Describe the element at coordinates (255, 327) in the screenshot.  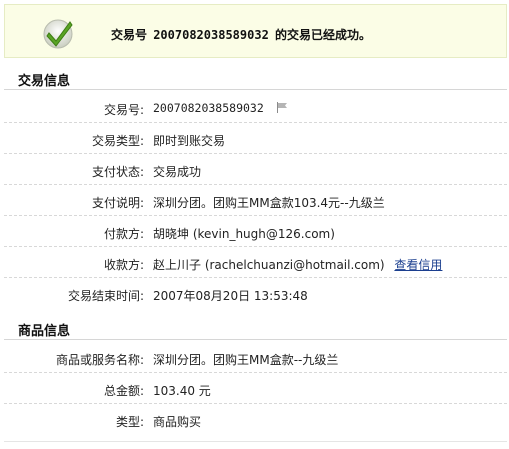
I see `goods-info-header: 商品信息` at that location.